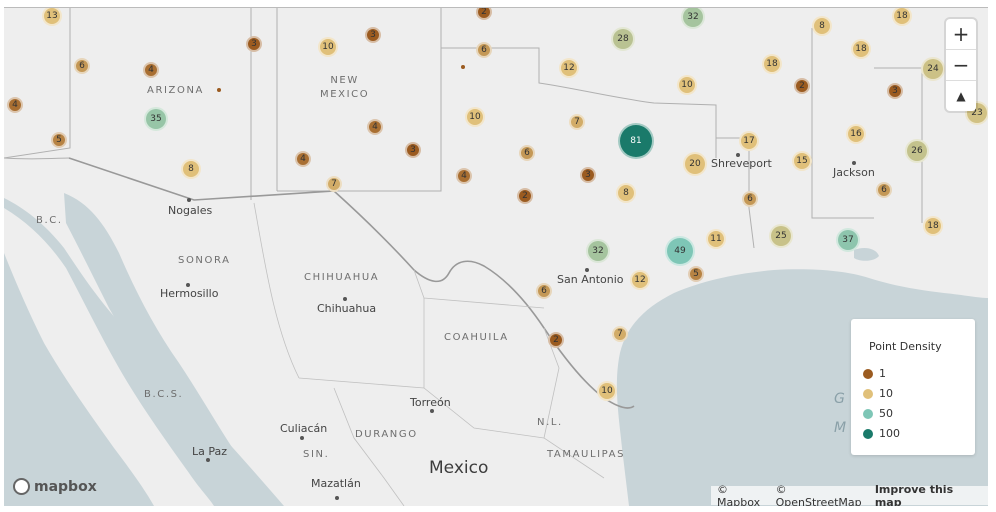 This screenshot has width=996, height=512. What do you see at coordinates (716, 239) in the screenshot?
I see `map-cluster: 11` at bounding box center [716, 239].